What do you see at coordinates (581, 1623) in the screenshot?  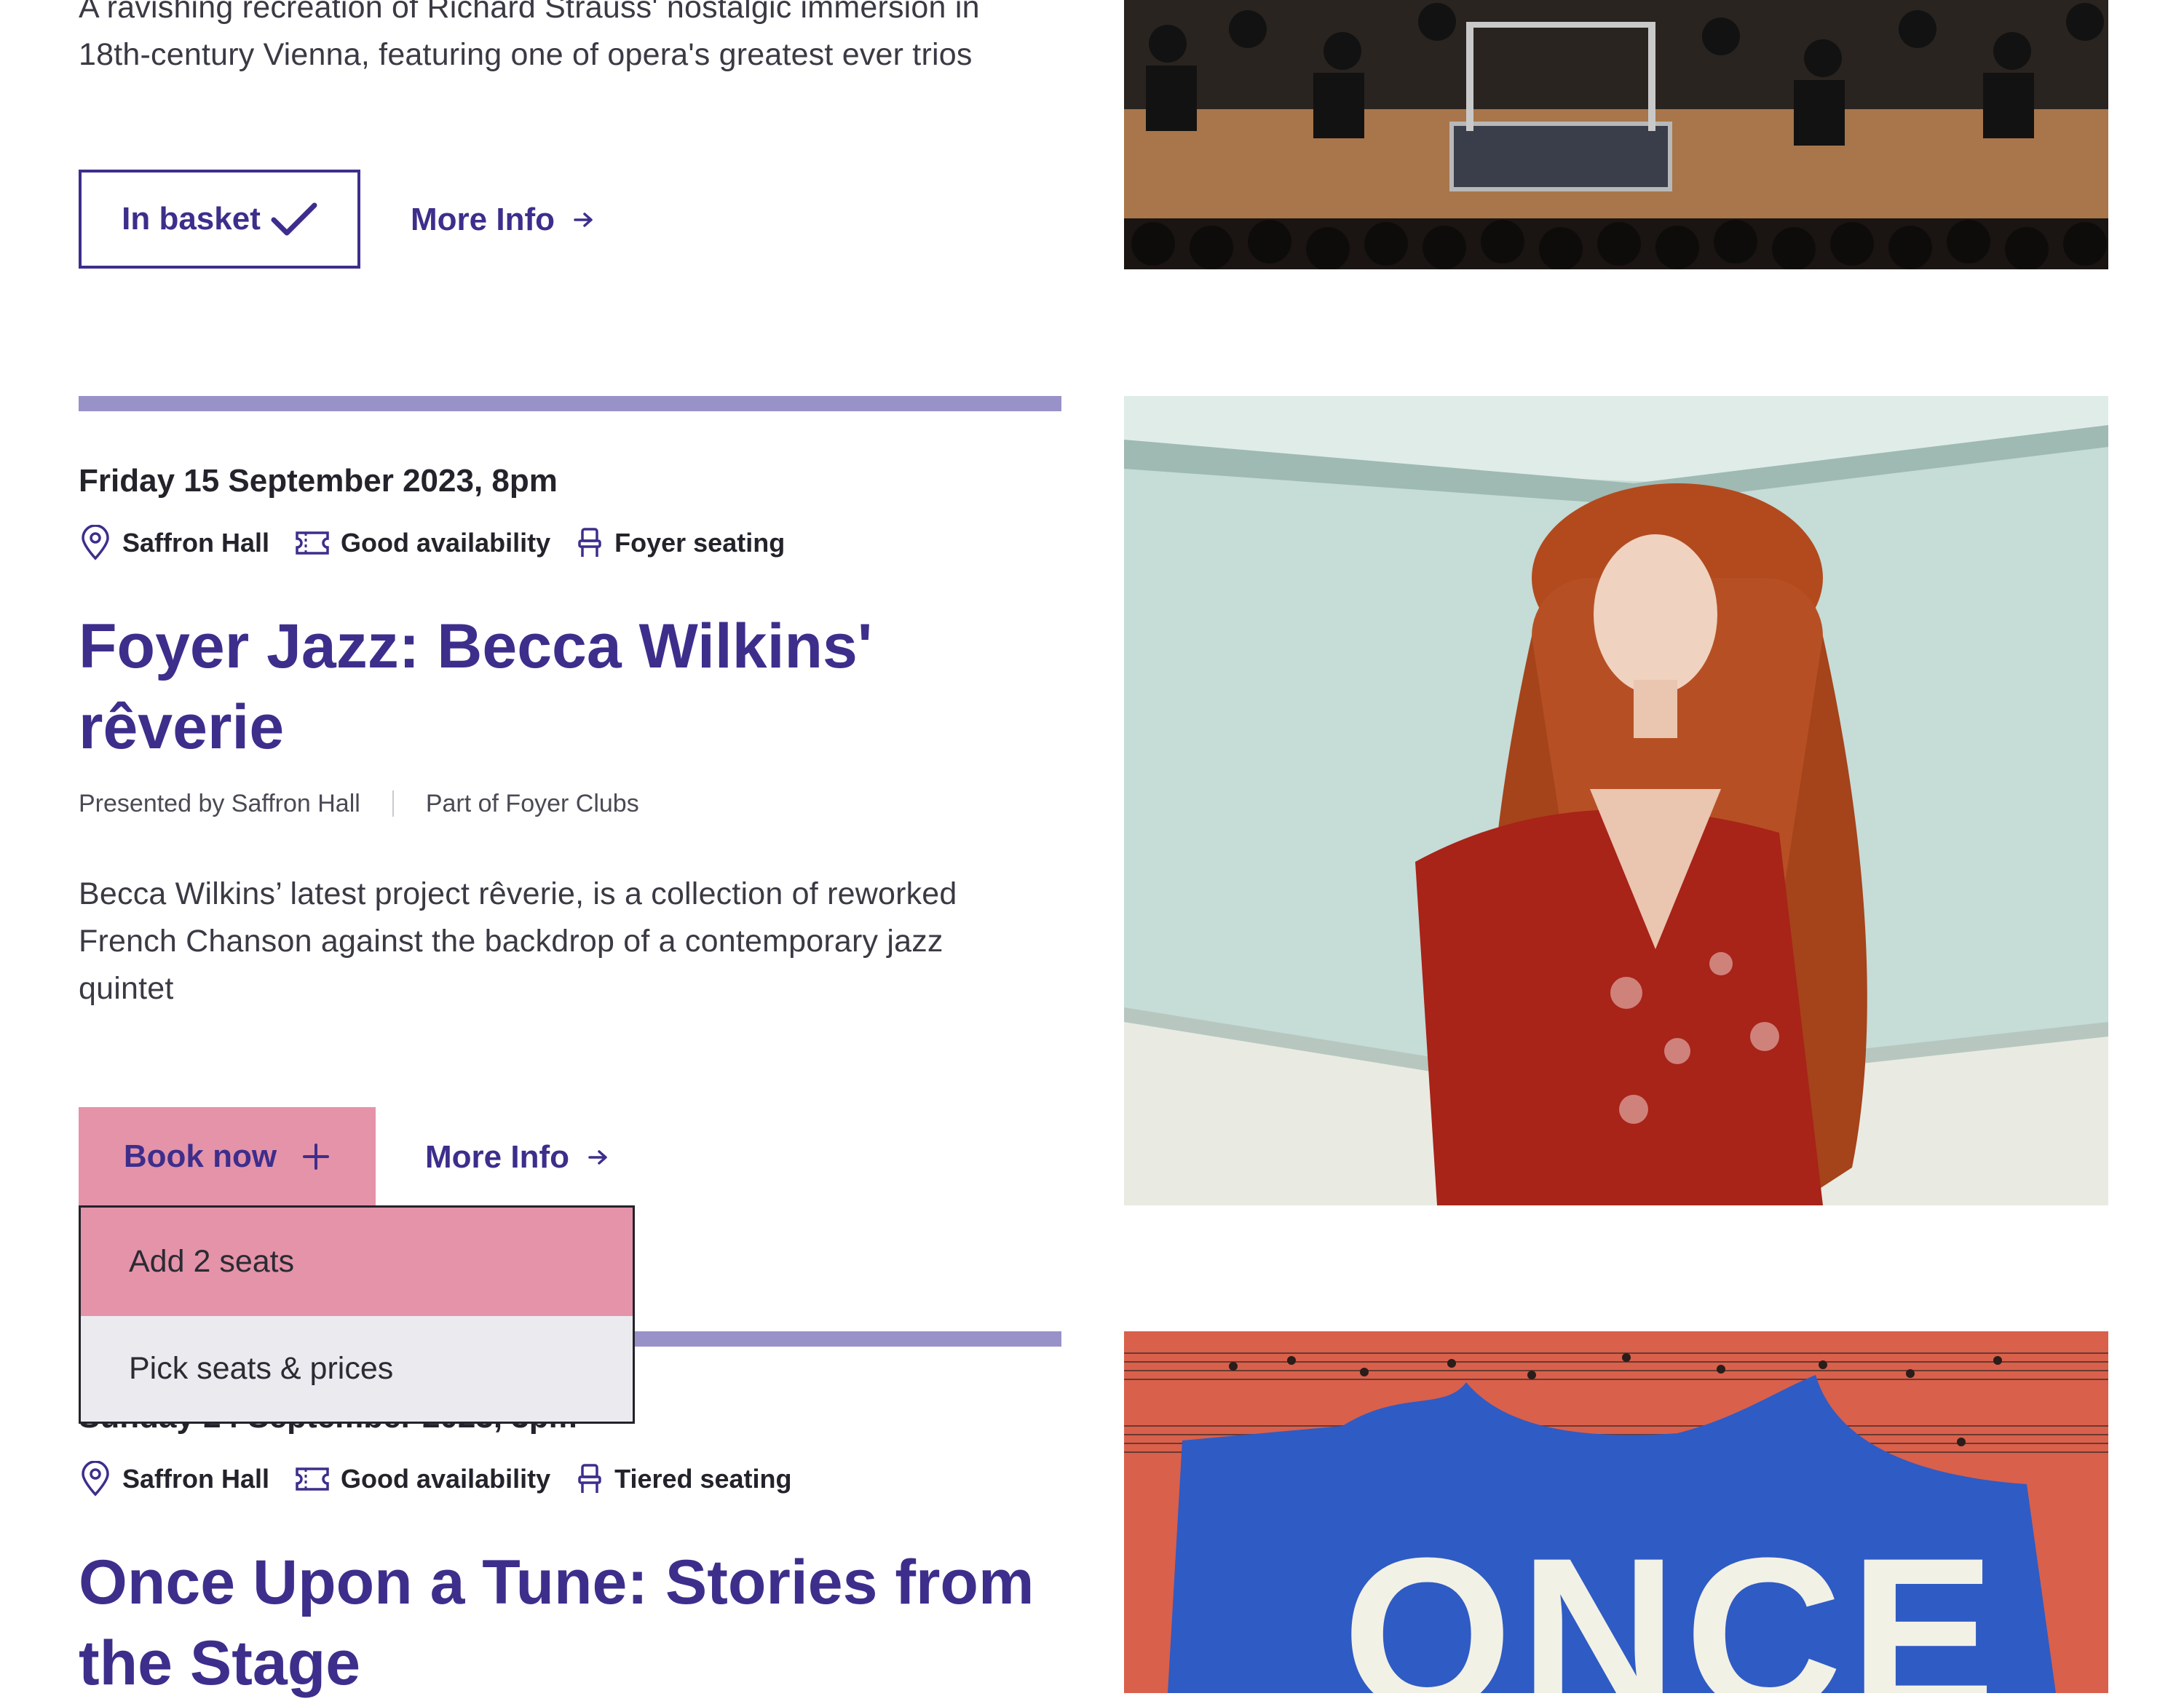 I see `next-event-title: Once Upon a Tune: Stories from the Stage` at bounding box center [581, 1623].